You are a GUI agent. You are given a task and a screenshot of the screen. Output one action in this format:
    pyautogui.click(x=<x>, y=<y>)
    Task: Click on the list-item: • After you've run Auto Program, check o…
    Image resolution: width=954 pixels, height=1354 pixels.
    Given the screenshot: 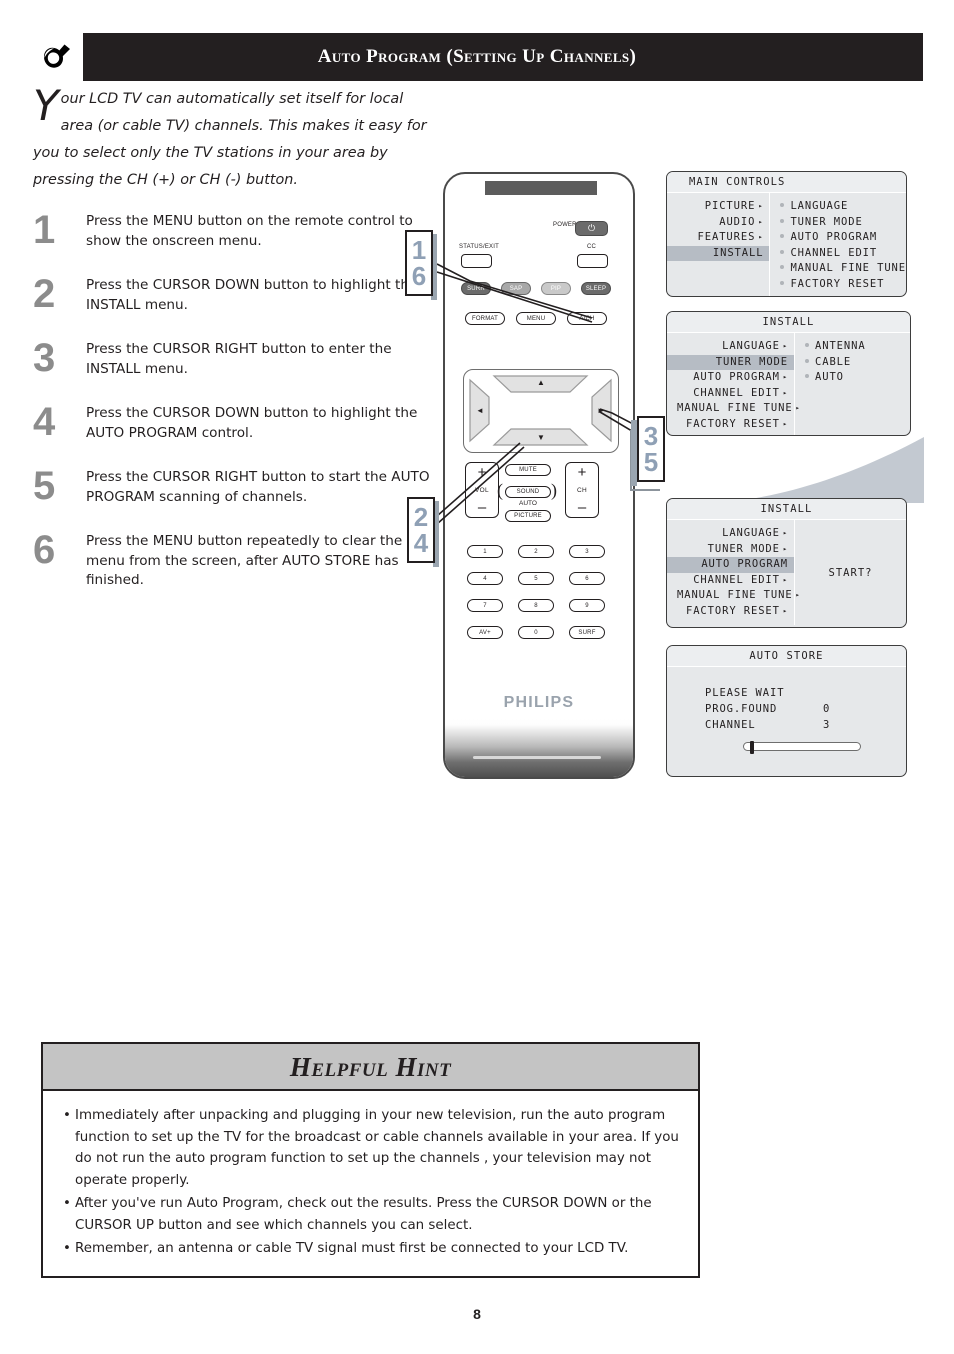 What is the action you would take?
    pyautogui.click(x=371, y=1214)
    